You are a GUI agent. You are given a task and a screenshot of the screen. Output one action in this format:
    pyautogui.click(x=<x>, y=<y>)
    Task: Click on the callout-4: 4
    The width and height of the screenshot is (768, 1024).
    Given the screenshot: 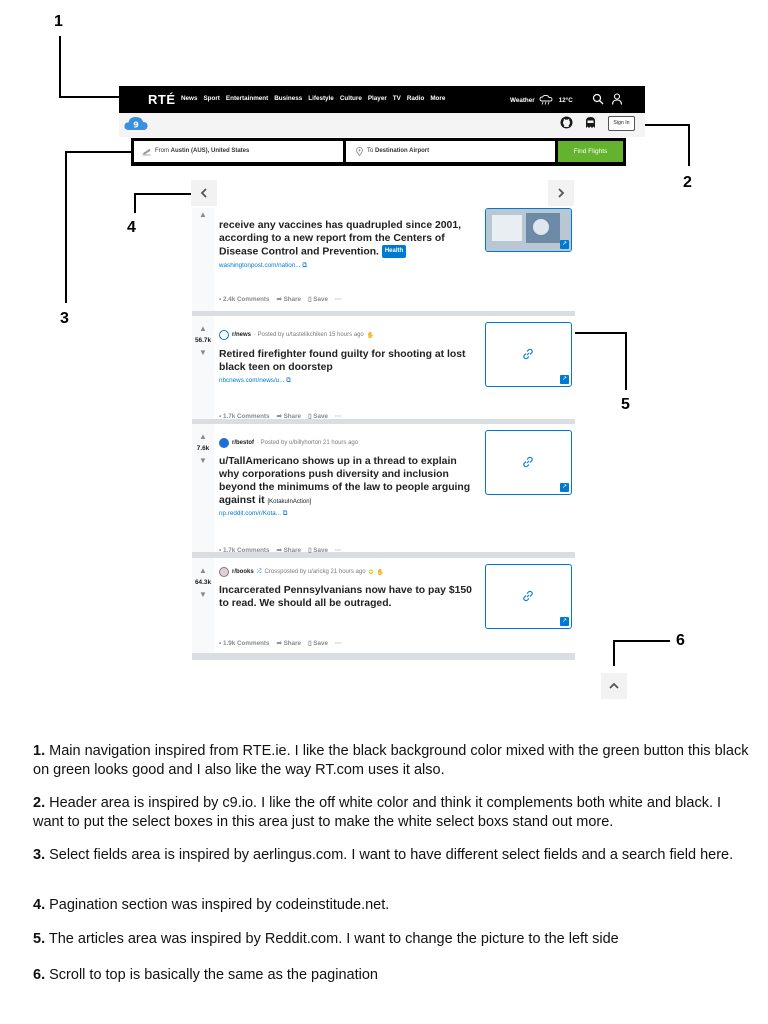 What is the action you would take?
    pyautogui.click(x=131, y=227)
    